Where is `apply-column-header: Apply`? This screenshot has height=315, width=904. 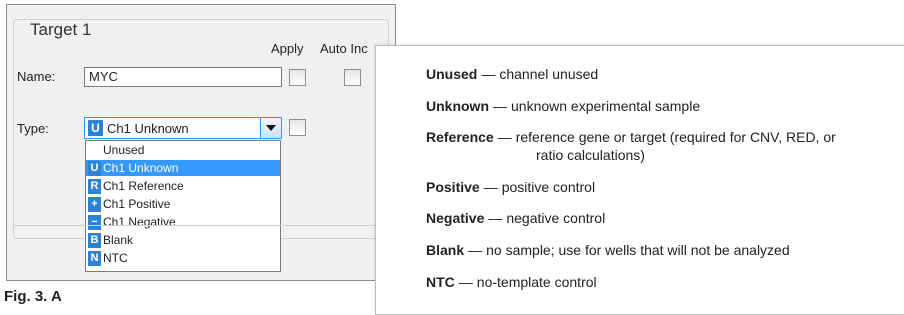 apply-column-header: Apply is located at coordinates (287, 48).